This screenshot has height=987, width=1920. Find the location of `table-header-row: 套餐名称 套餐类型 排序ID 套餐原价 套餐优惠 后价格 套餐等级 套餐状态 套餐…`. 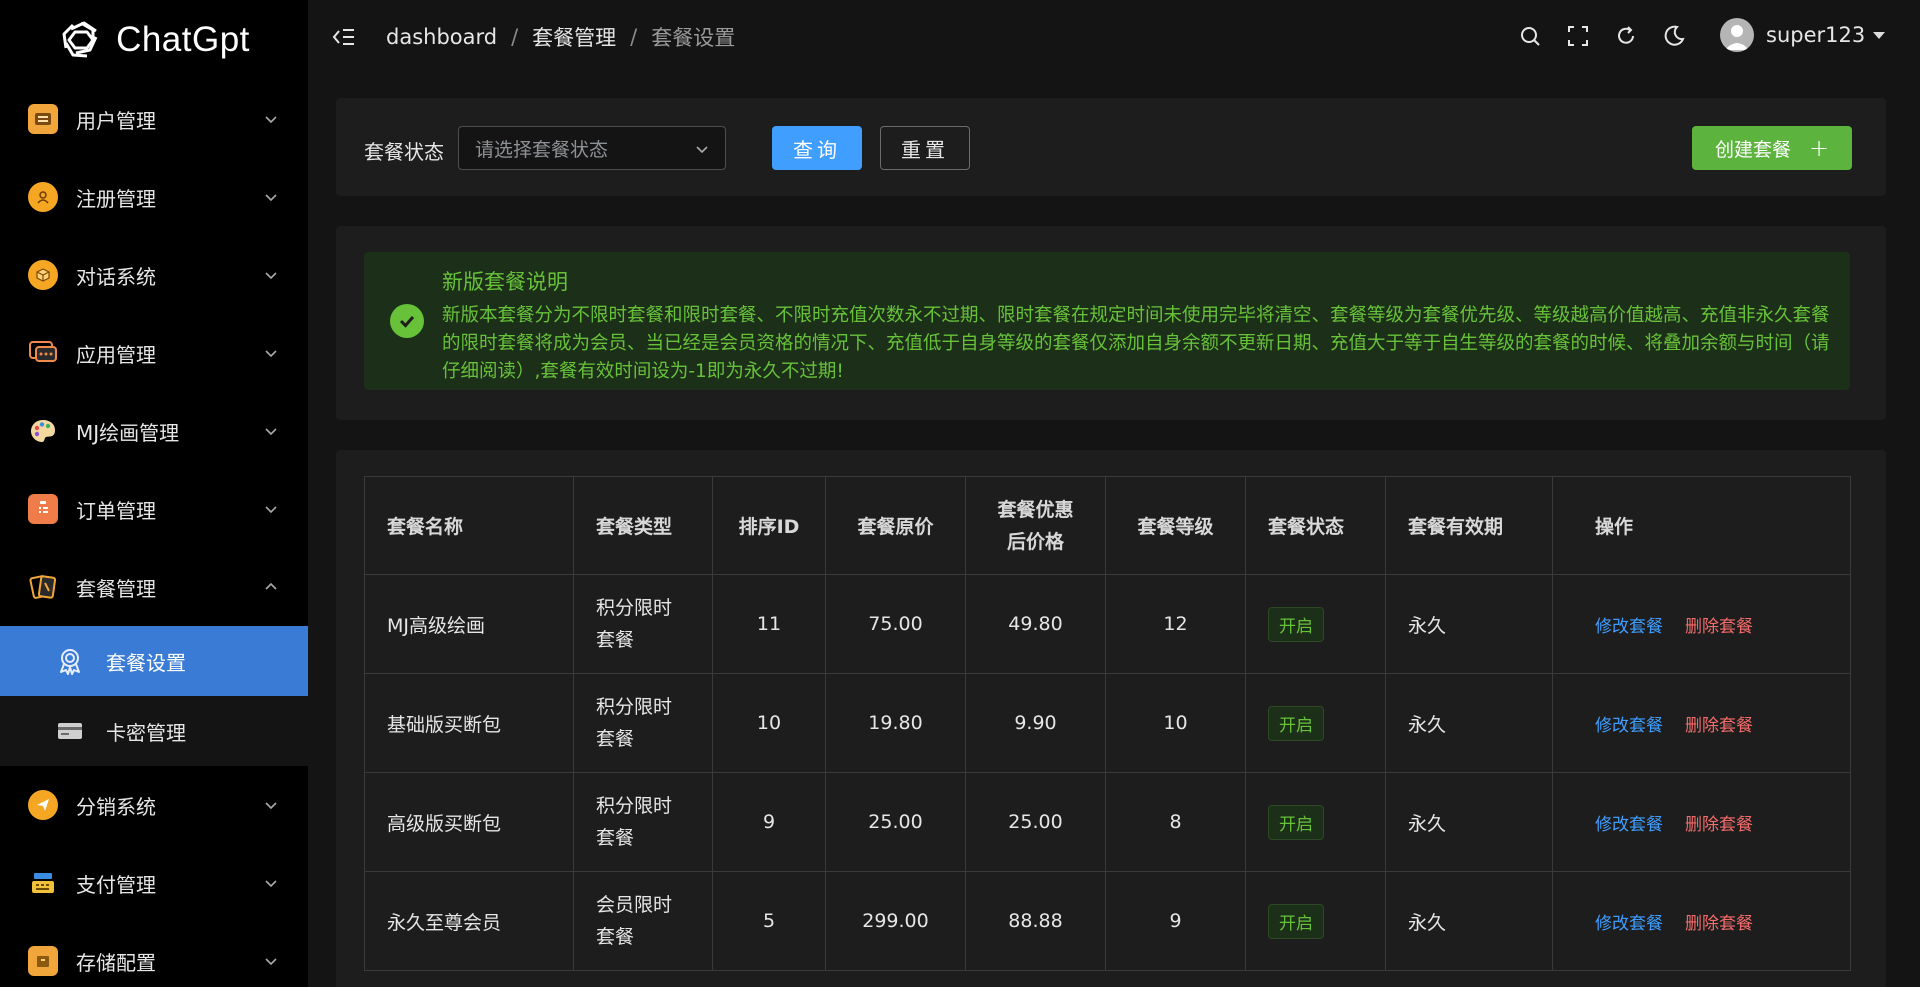

table-header-row: 套餐名称 套餐类型 排序ID 套餐原价 套餐优惠 后价格 套餐等级 套餐状态 套餐… is located at coordinates (1107, 525).